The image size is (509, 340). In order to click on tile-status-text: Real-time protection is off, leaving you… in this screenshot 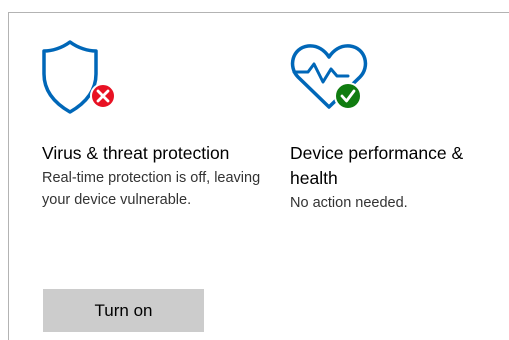, I will do `click(151, 189)`.